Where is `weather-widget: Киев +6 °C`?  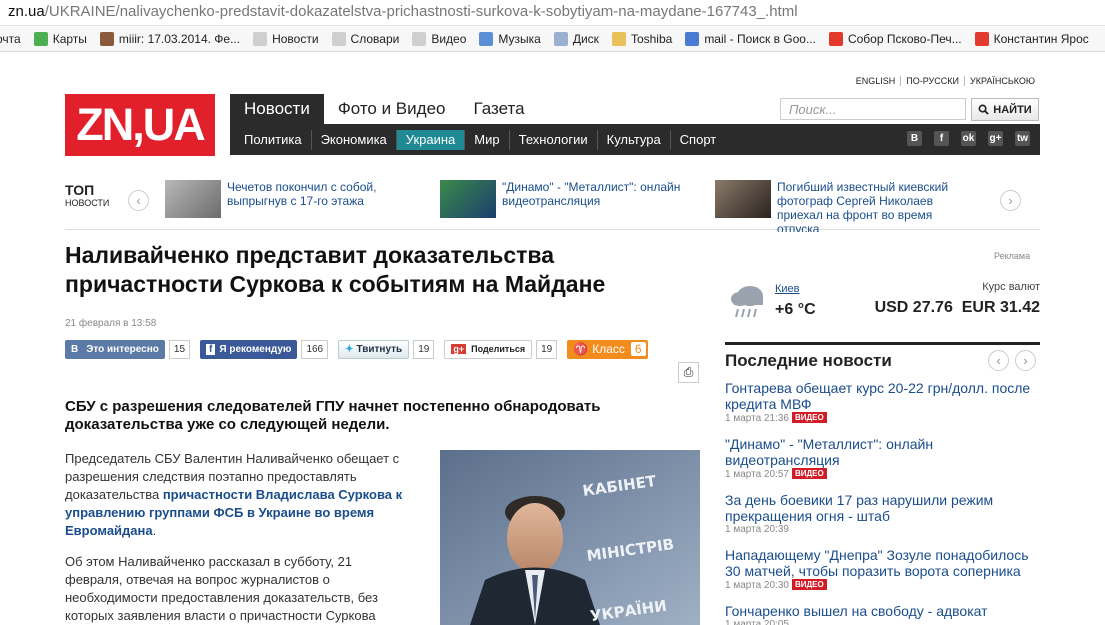
weather-widget: Киев +6 °C is located at coordinates (788, 301).